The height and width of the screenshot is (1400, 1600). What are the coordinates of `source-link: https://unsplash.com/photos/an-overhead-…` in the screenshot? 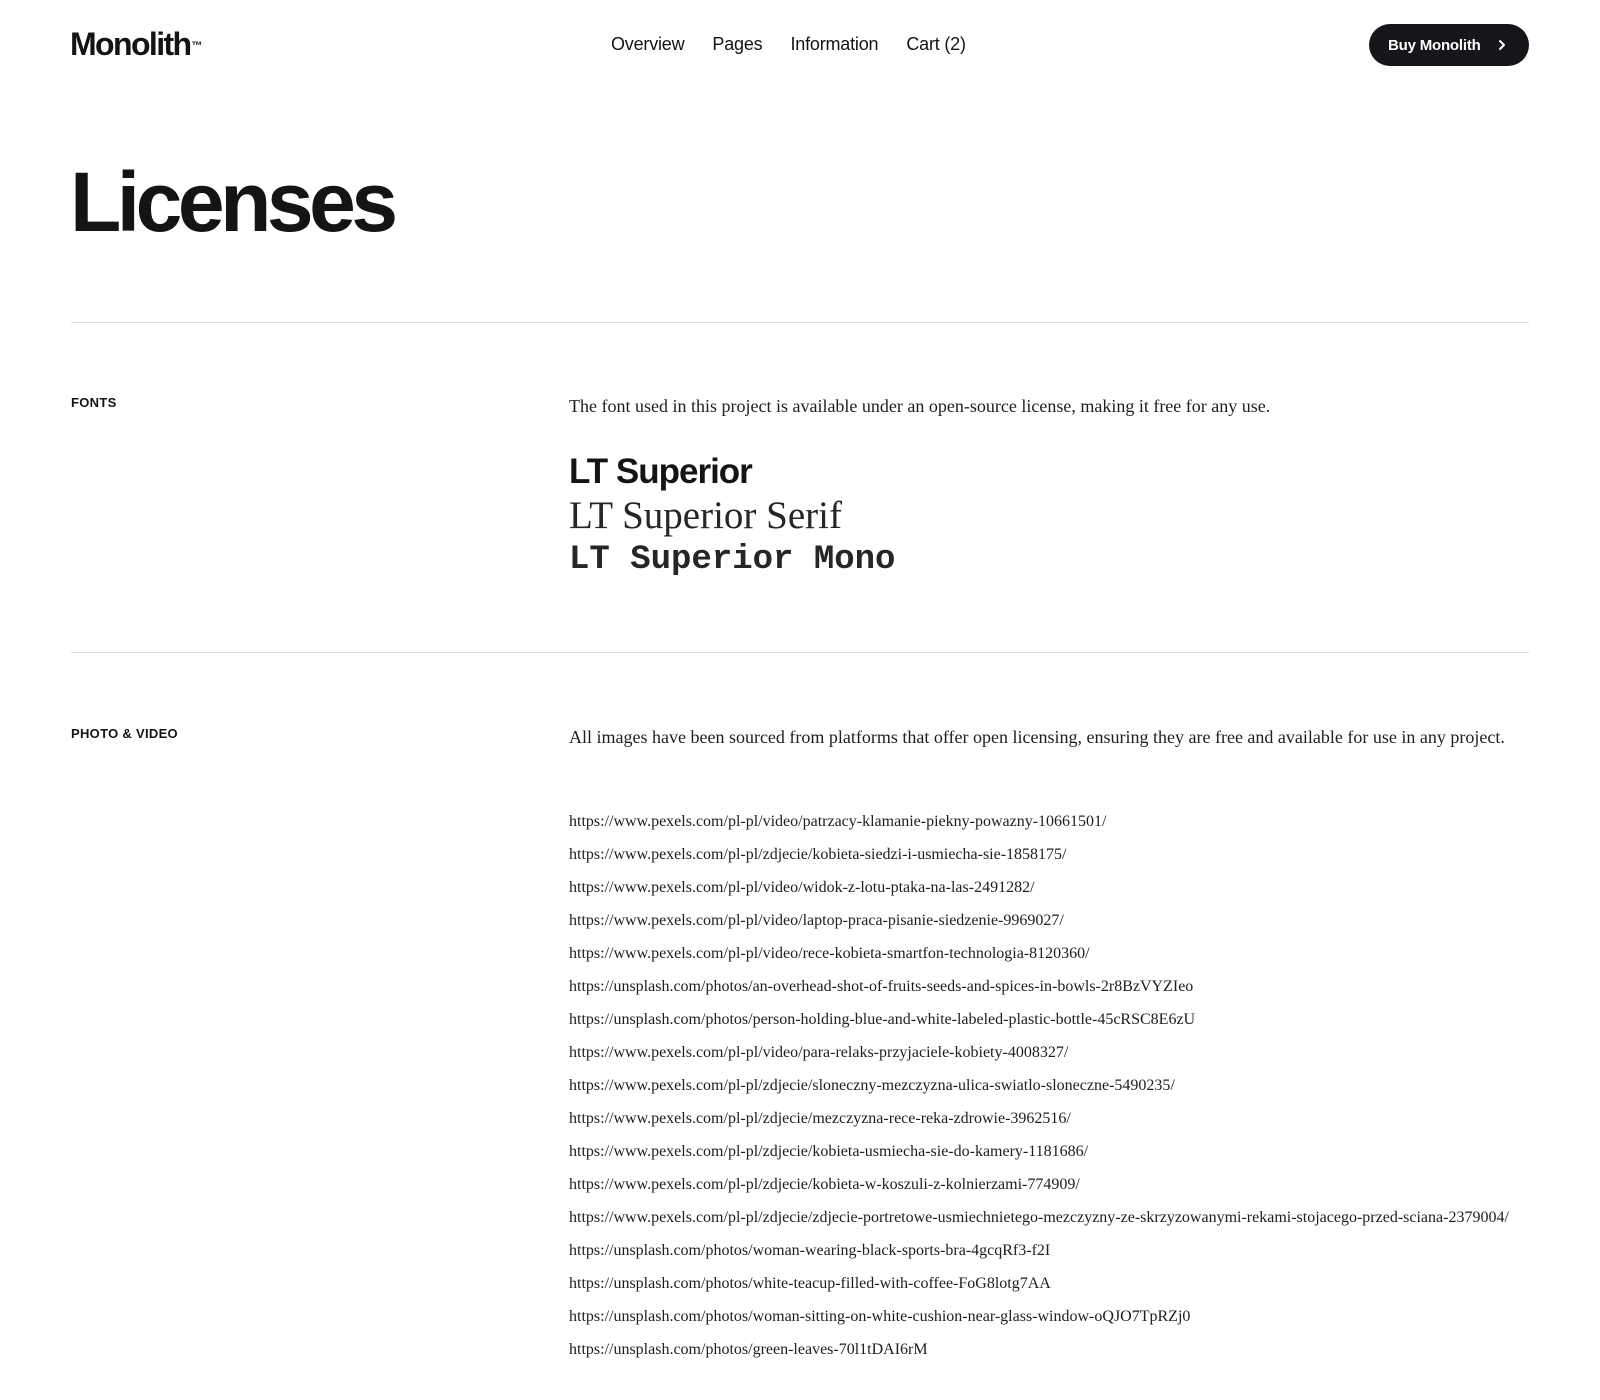 It's located at (881, 986).